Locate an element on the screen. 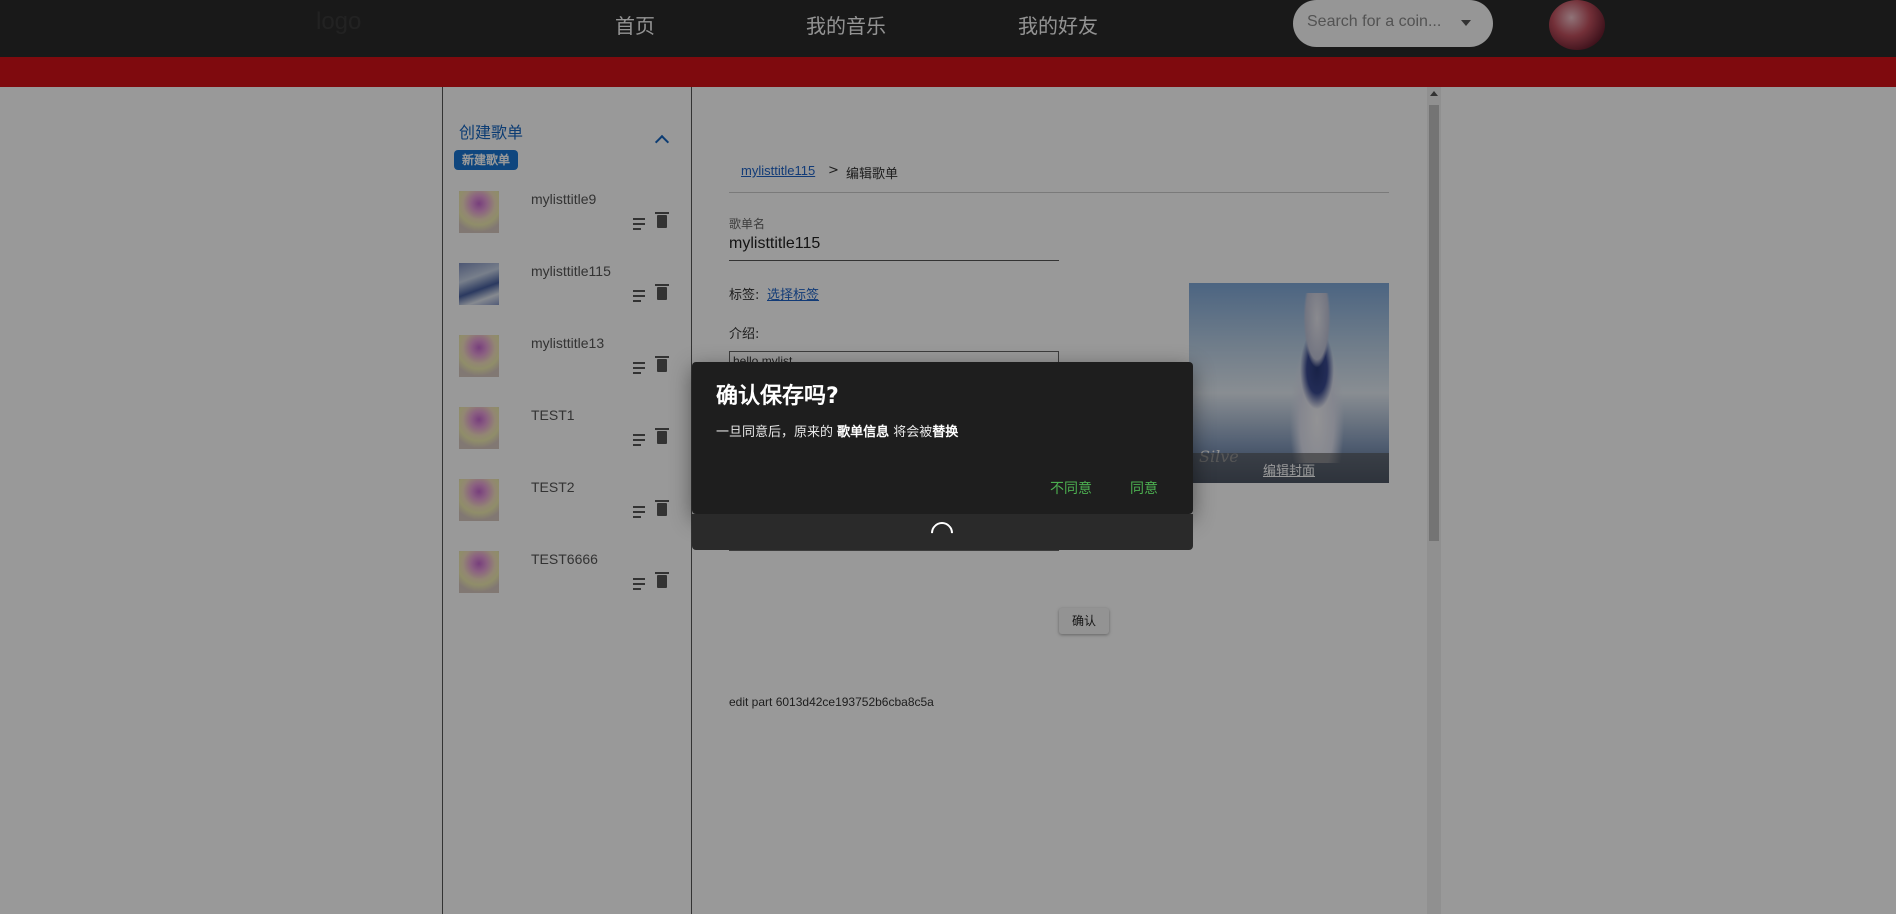 This screenshot has width=1896, height=914. dialog-title: 确认保存吗? is located at coordinates (777, 396).